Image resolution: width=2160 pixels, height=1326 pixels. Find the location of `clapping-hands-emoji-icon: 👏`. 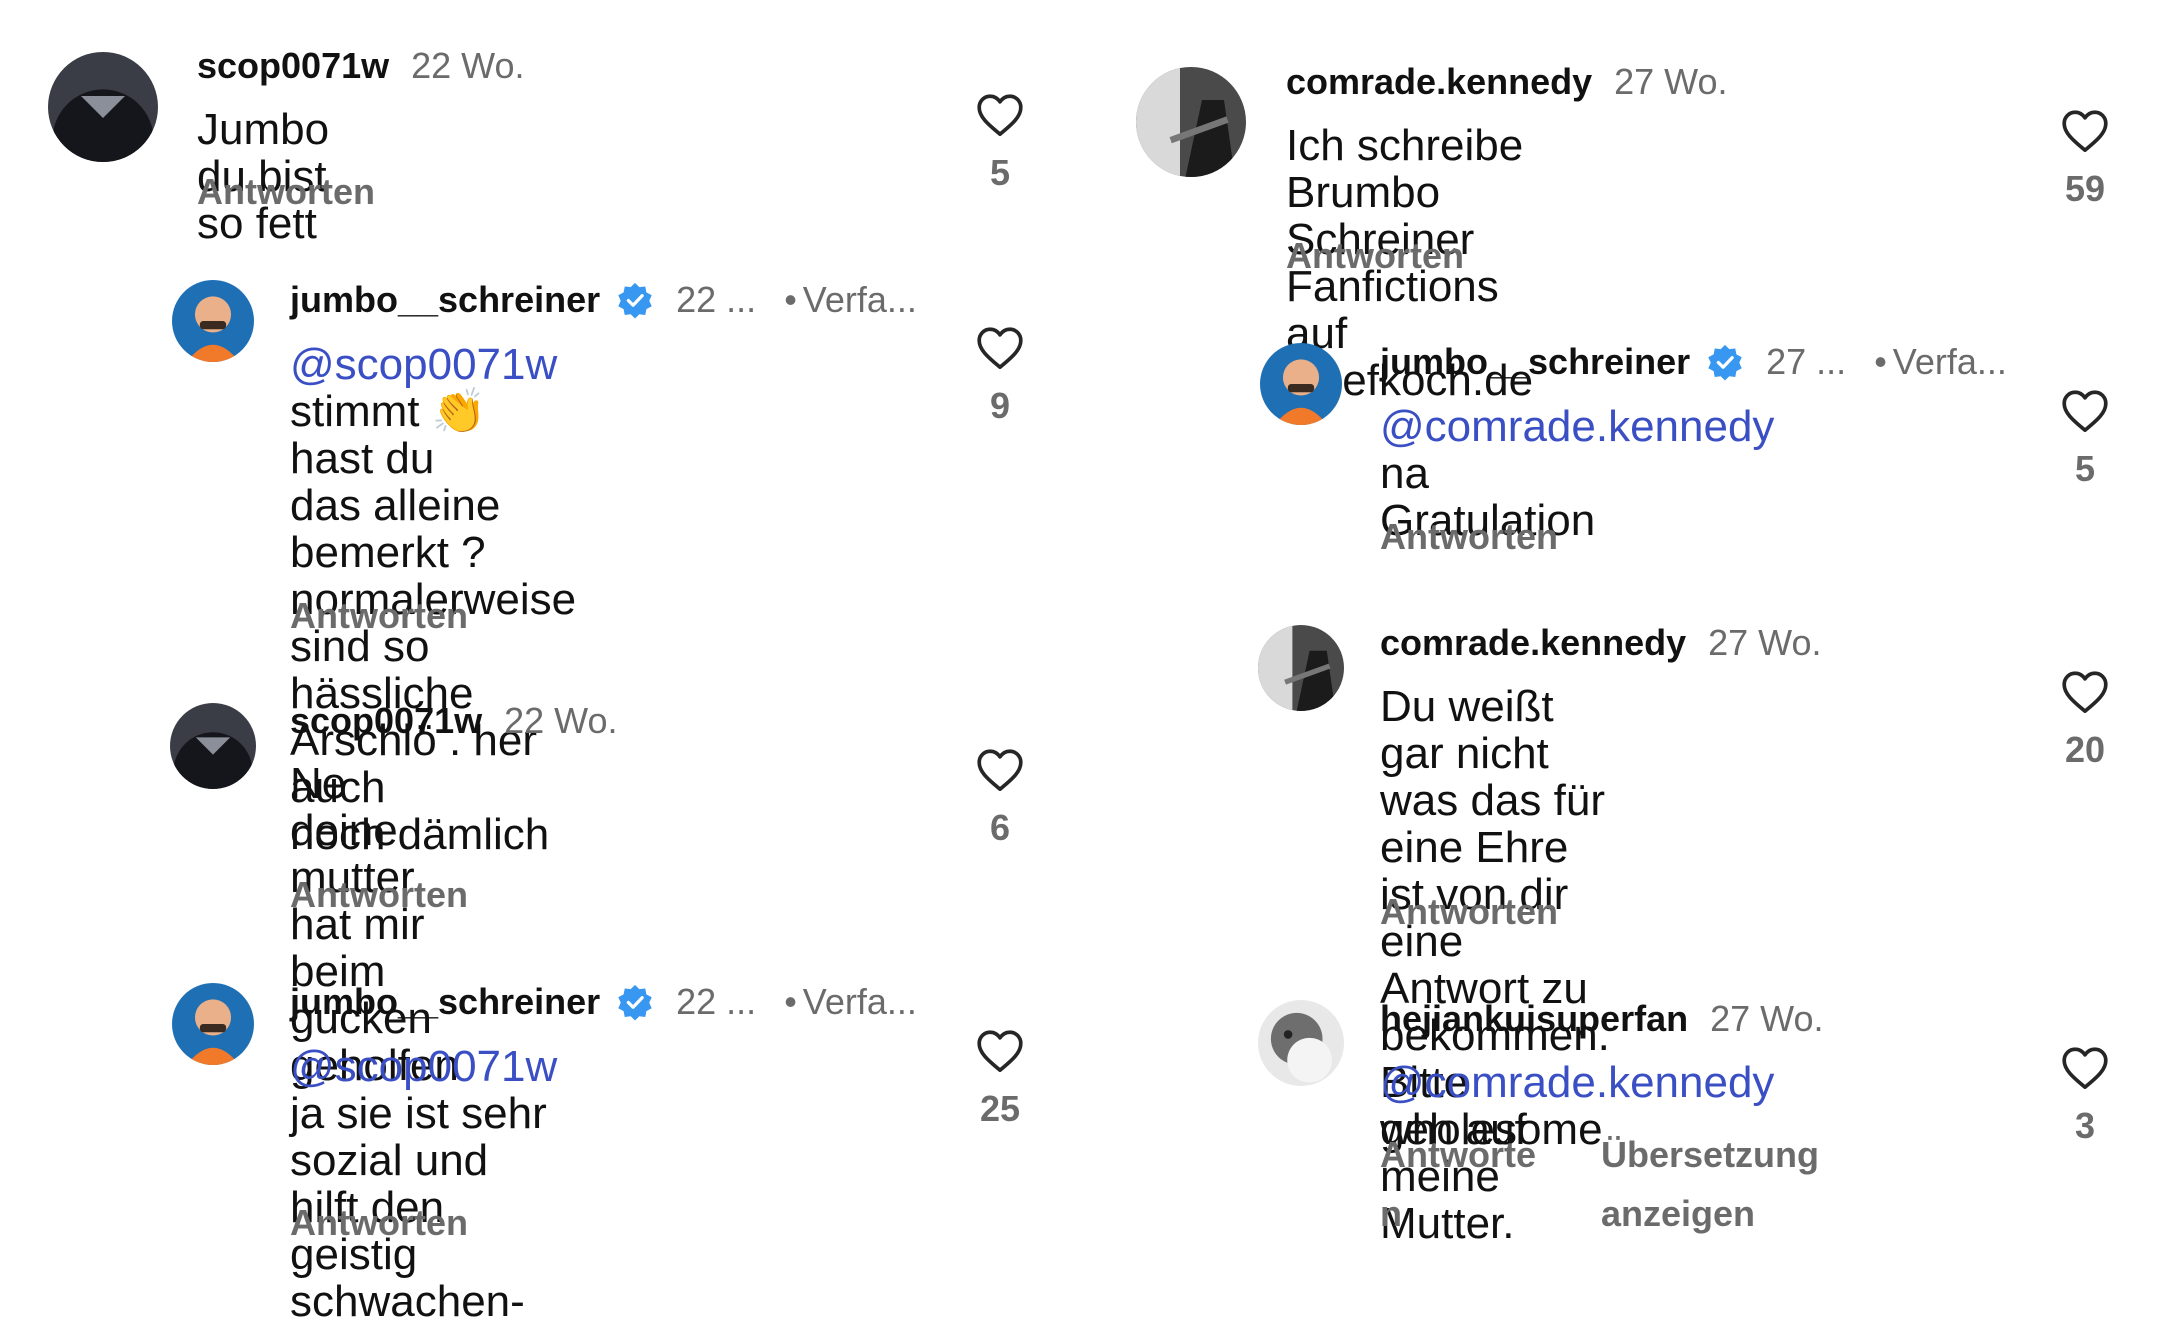

clapping-hands-emoji-icon: 👏 is located at coordinates (459, 411).